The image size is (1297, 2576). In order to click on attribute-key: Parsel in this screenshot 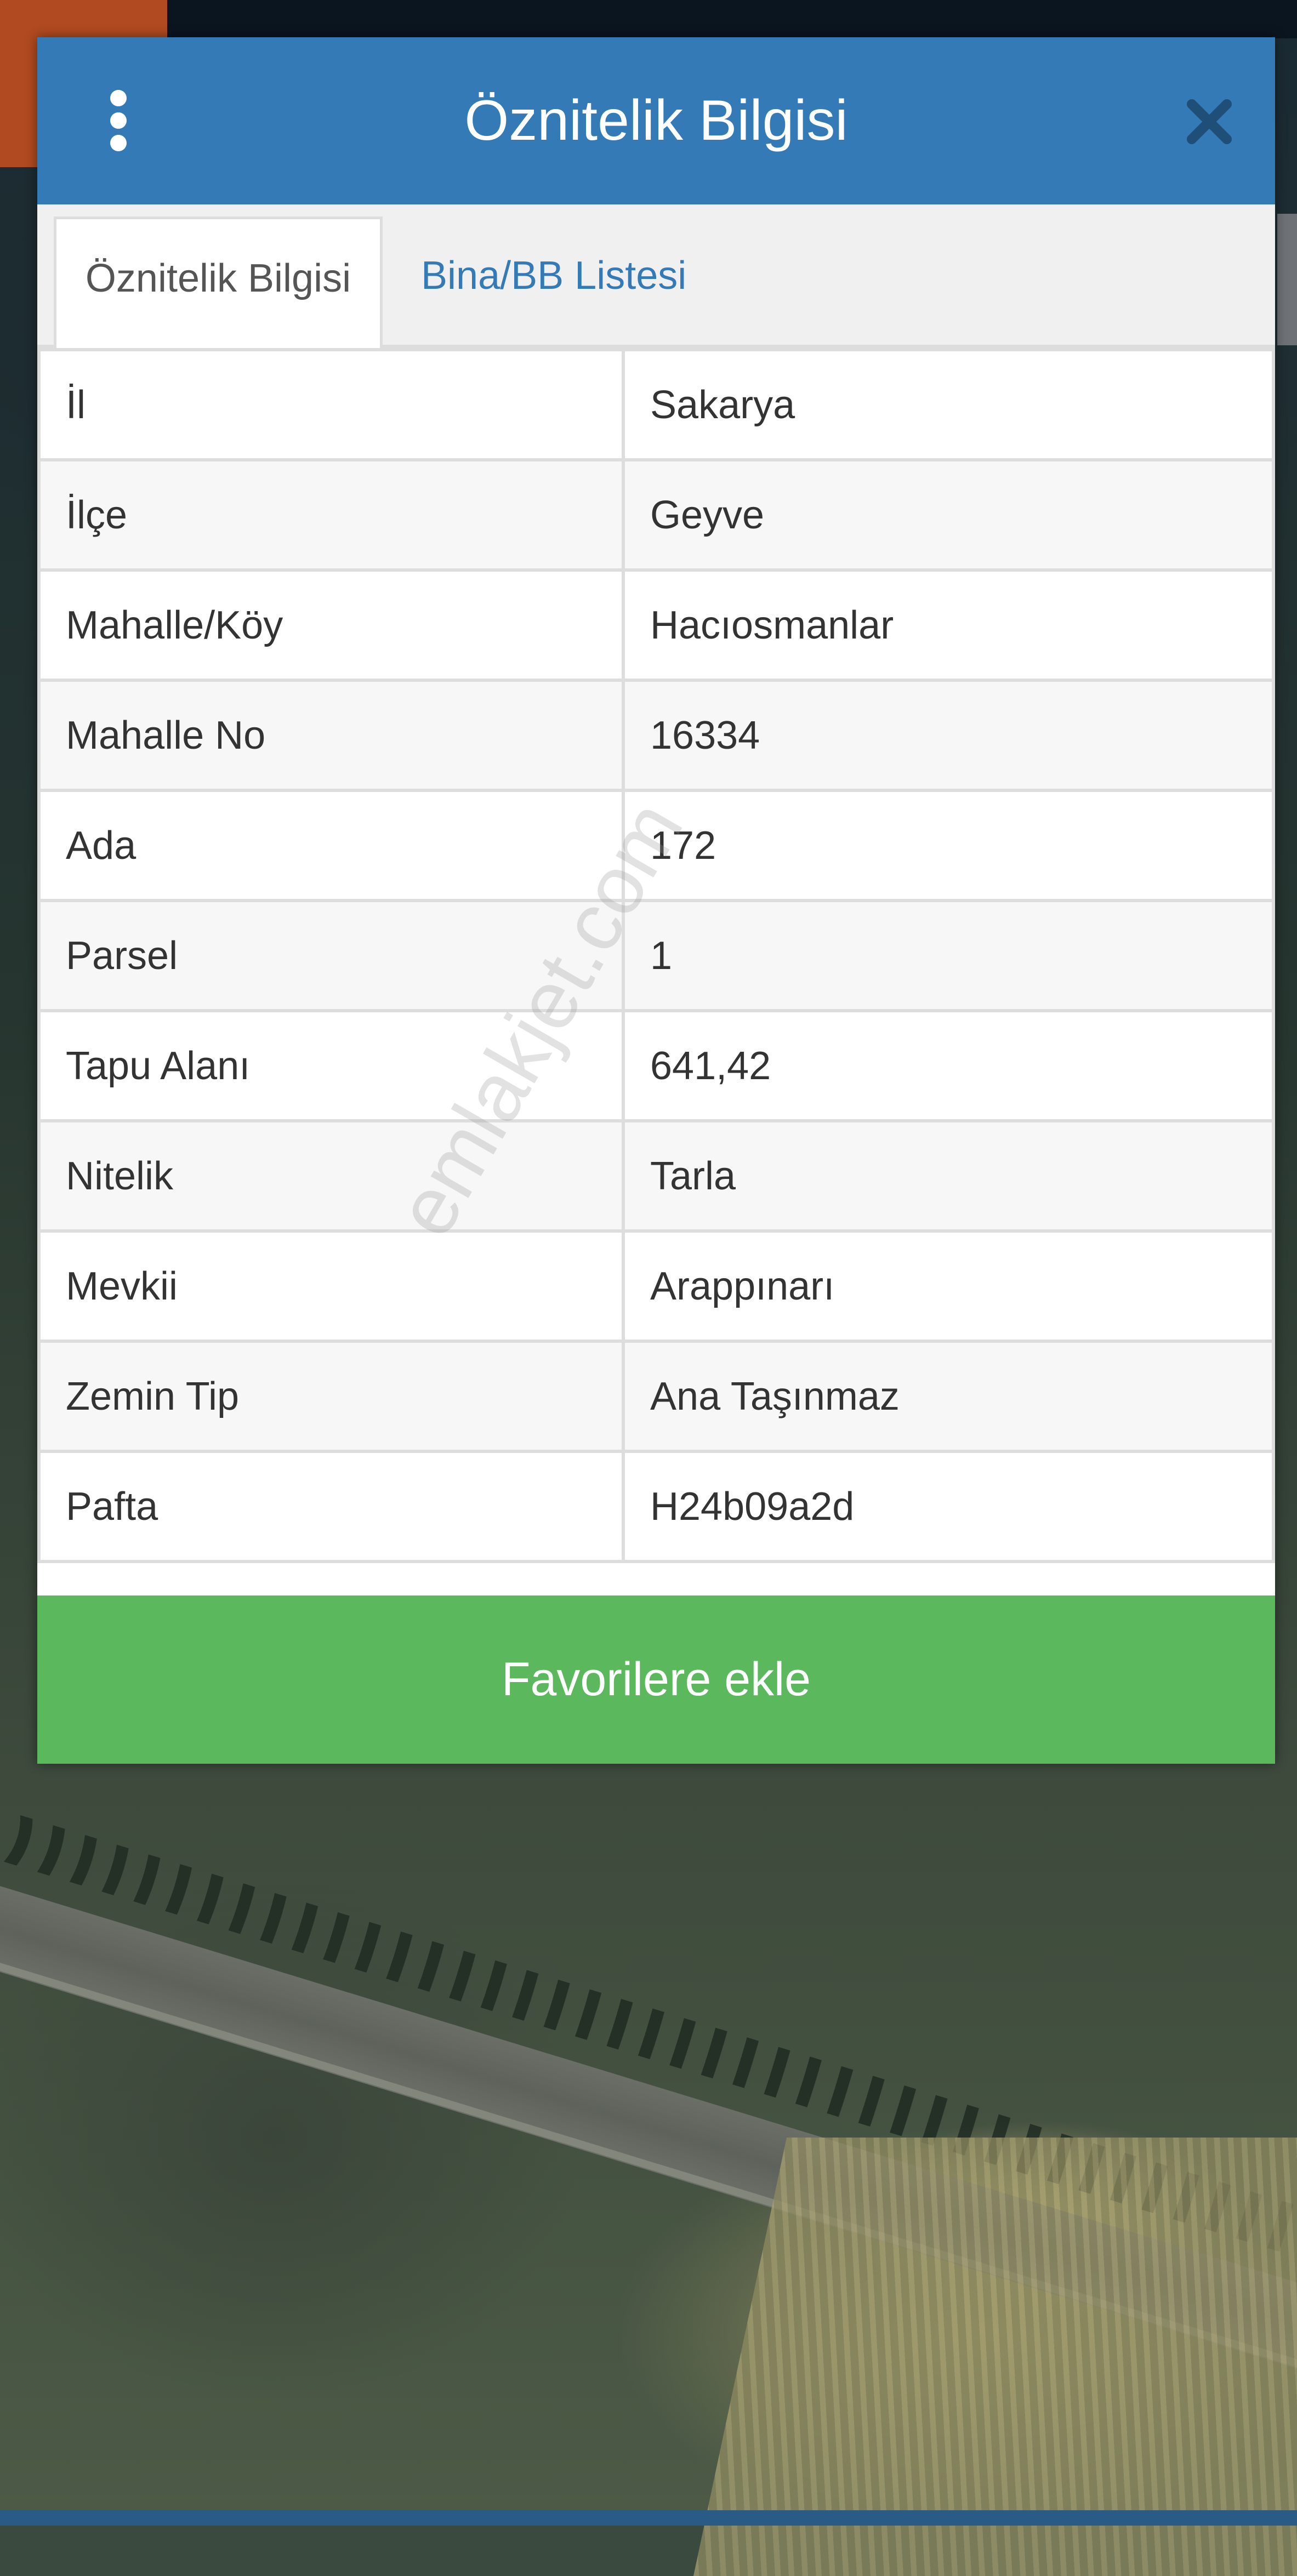, I will do `click(331, 955)`.